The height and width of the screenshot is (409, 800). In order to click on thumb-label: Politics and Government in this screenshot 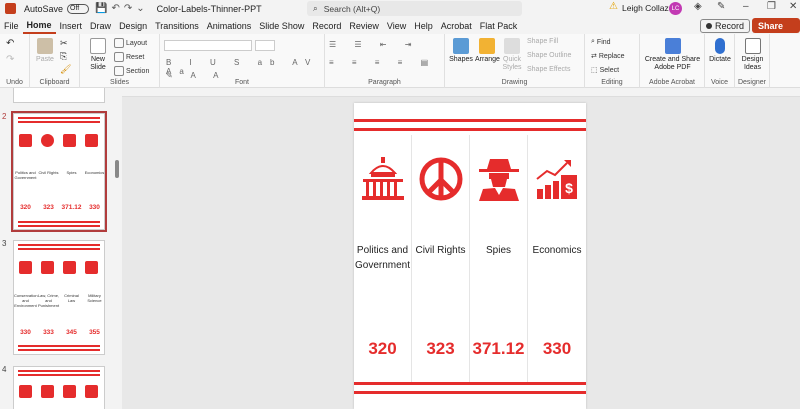, I will do `click(25, 175)`.